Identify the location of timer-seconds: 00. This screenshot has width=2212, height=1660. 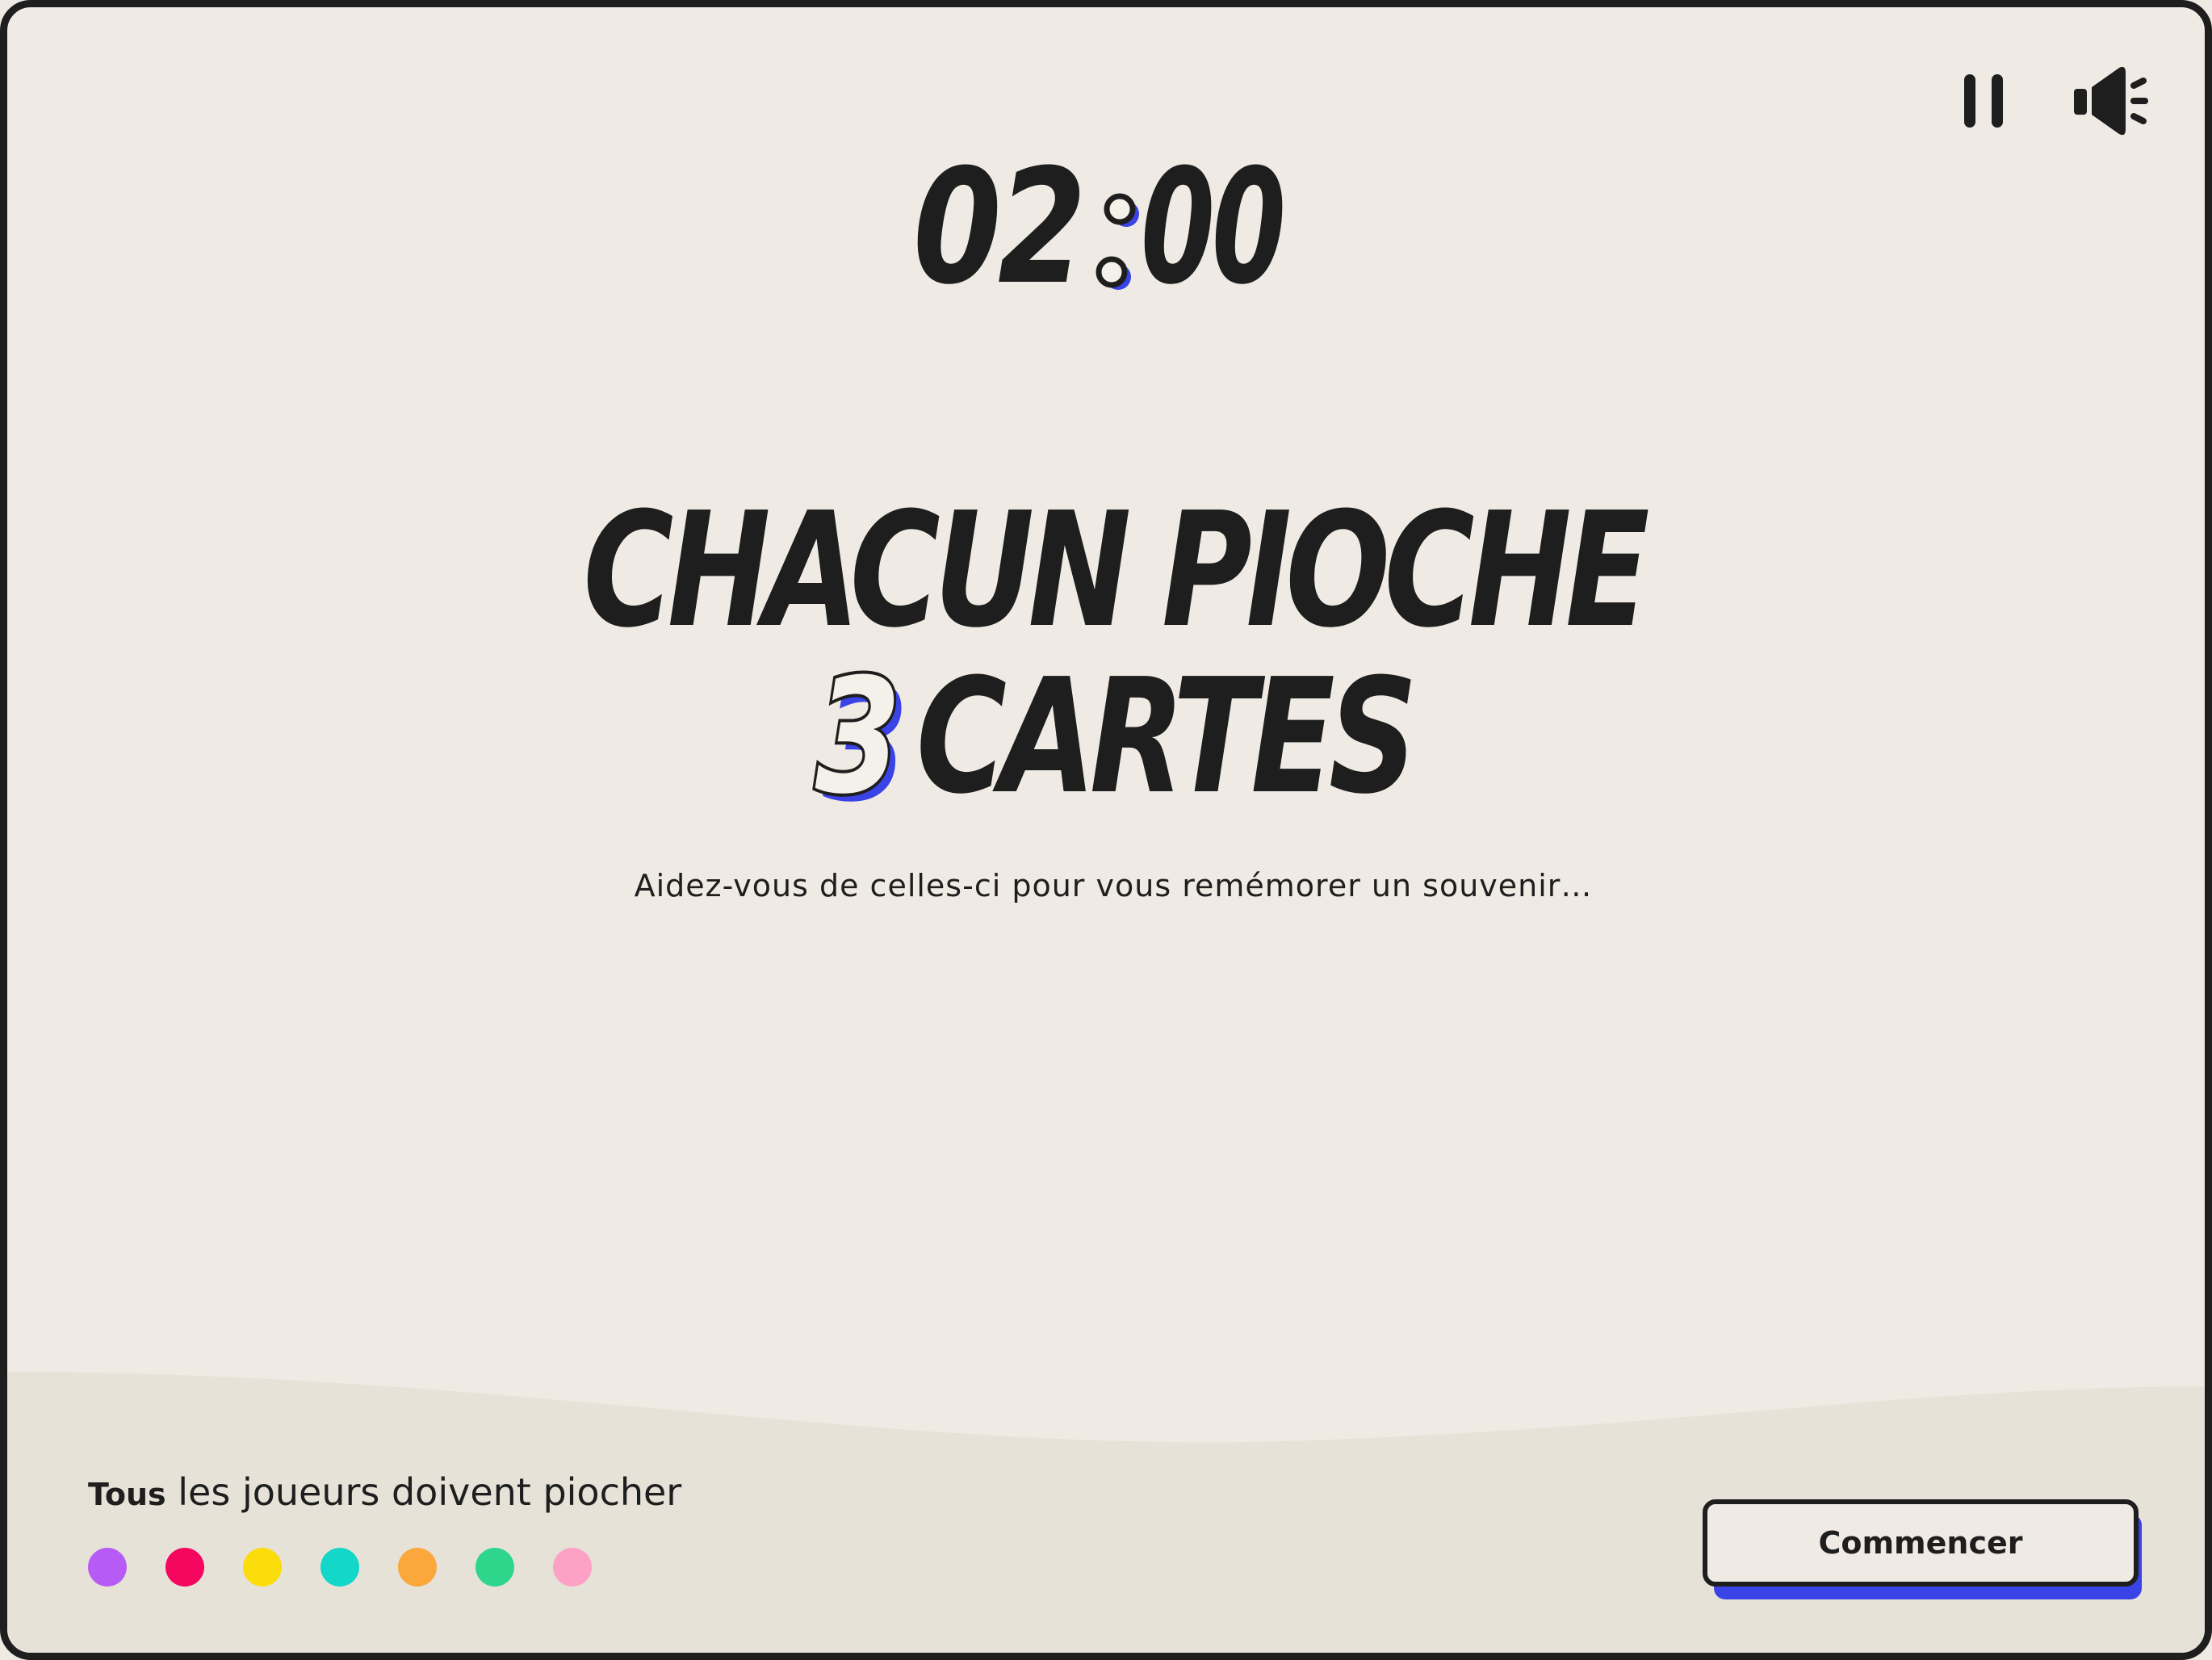
(1212, 225).